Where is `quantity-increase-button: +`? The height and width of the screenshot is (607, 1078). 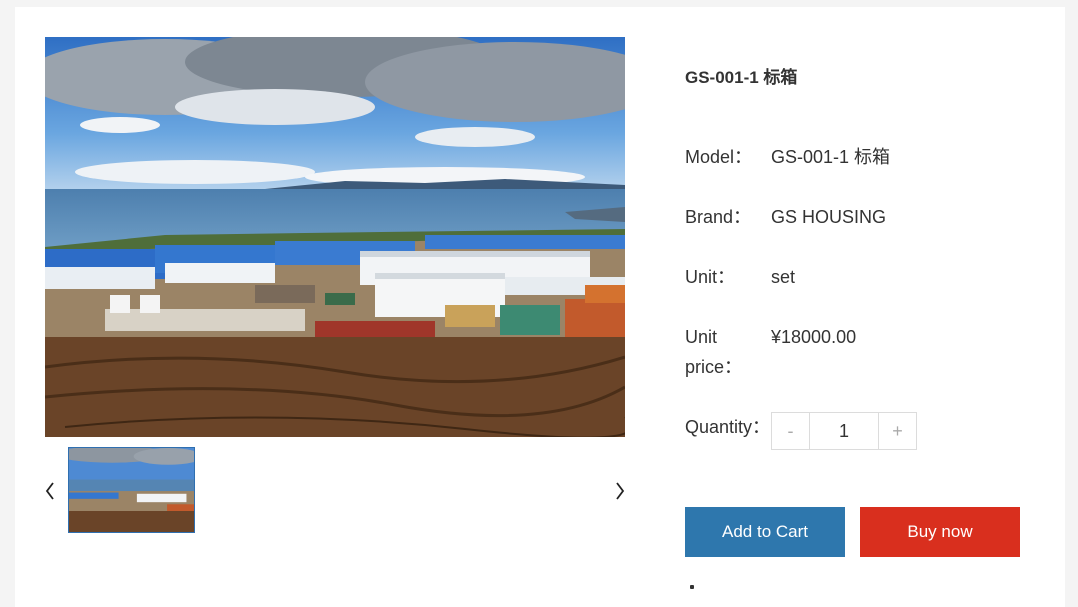 quantity-increase-button: + is located at coordinates (897, 431).